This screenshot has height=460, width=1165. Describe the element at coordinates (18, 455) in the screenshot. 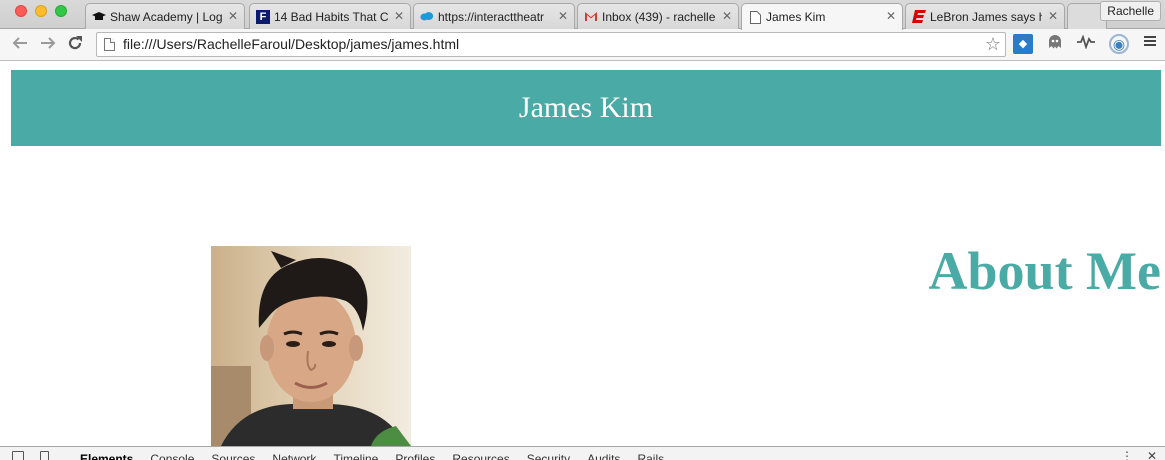

I see `inspect-element-icon` at that location.